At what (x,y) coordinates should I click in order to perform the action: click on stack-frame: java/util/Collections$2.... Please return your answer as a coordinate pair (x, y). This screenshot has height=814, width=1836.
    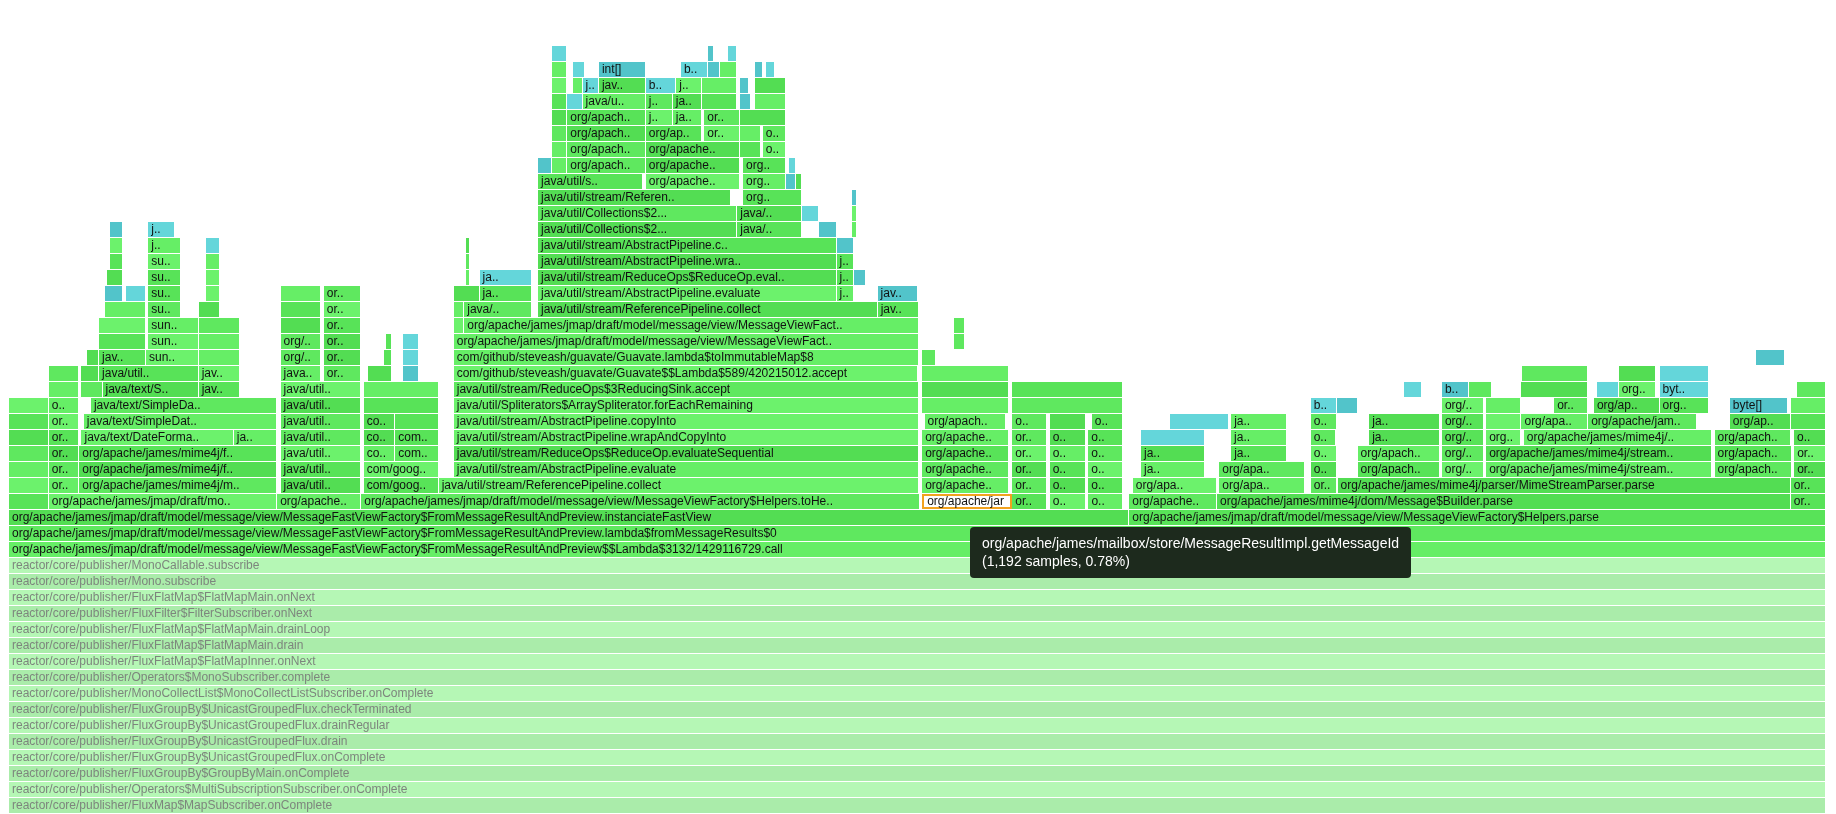
    Looking at the image, I should click on (638, 229).